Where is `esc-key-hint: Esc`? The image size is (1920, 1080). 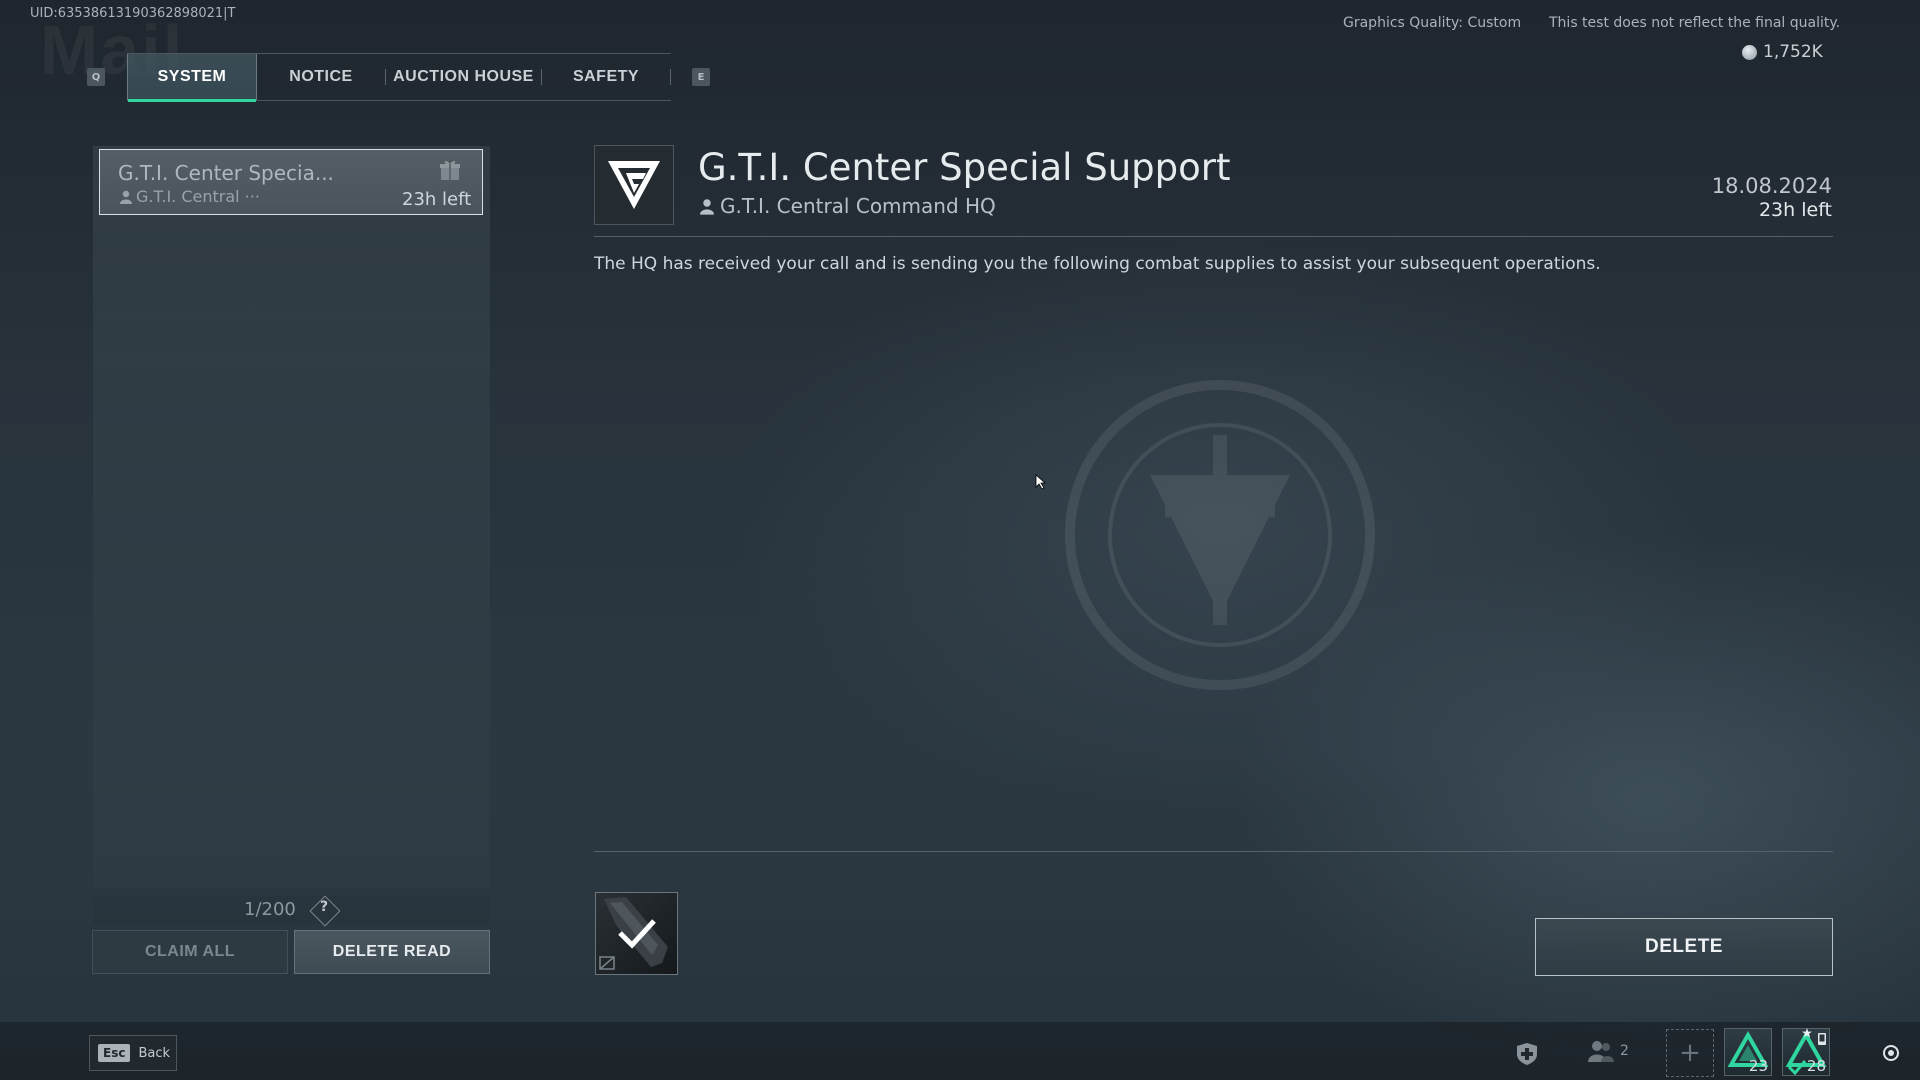
esc-key-hint: Esc is located at coordinates (114, 1053).